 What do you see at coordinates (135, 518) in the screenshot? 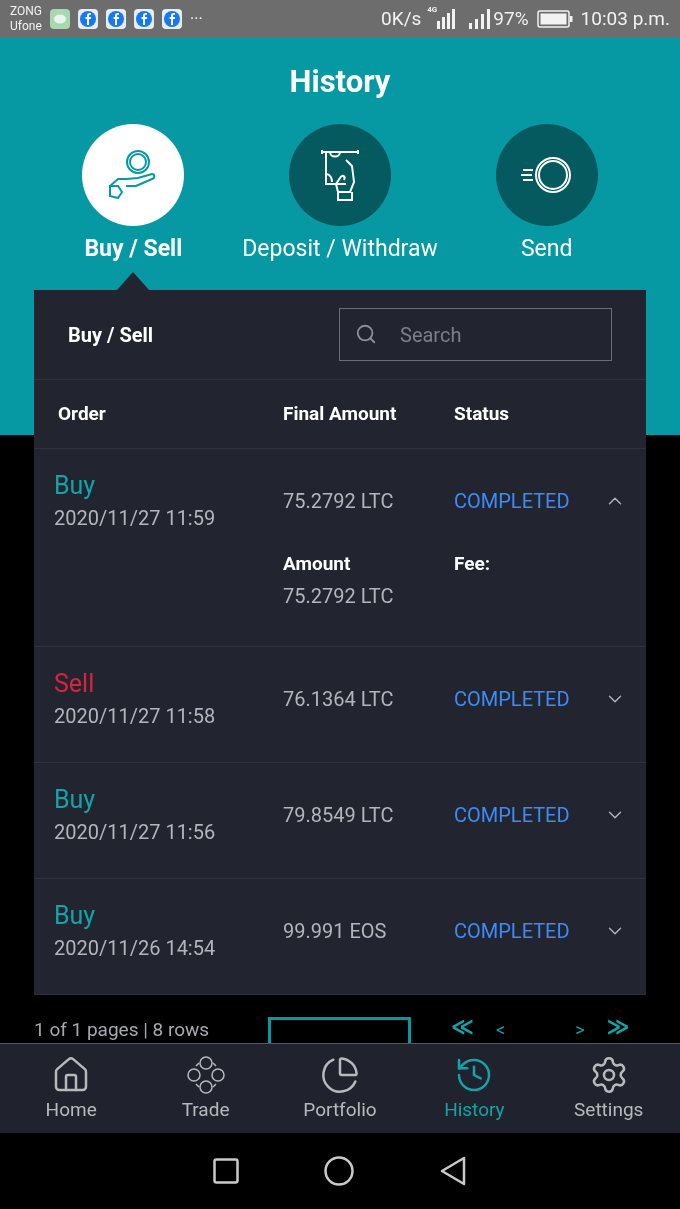
I see `order-date: 2020/11/27 11:59` at bounding box center [135, 518].